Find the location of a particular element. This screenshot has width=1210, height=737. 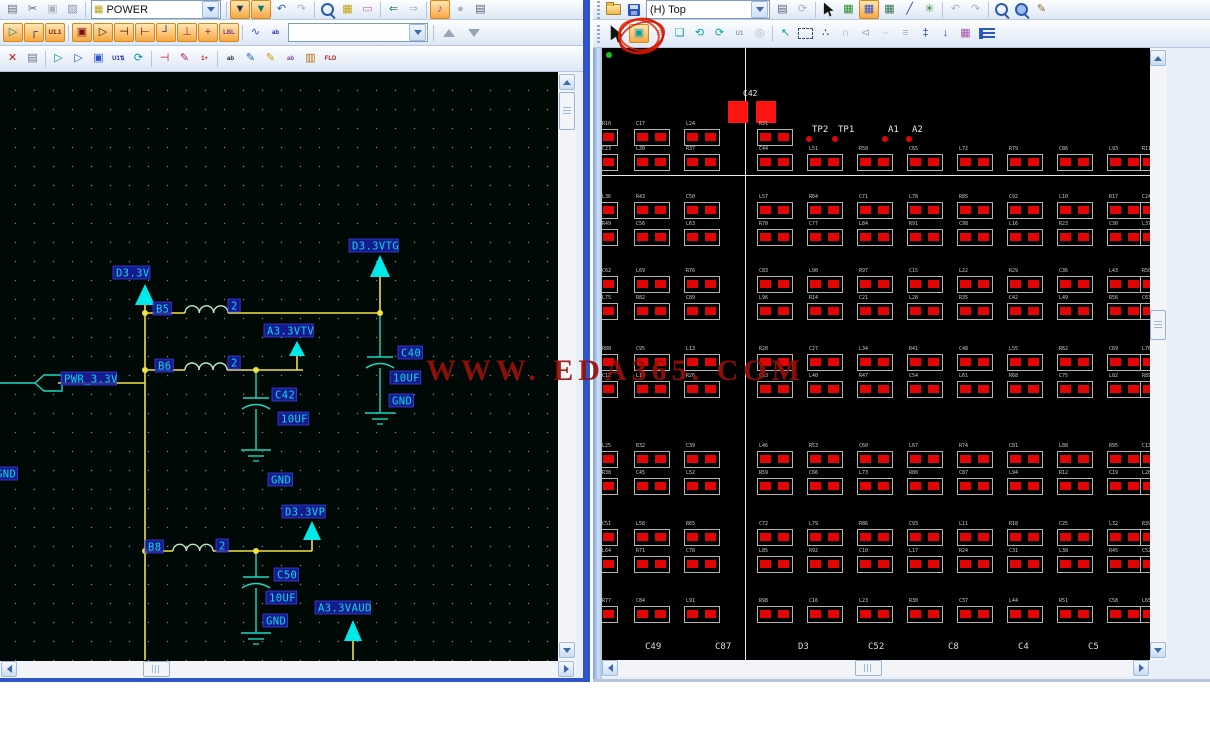

gate-number-icon: U1.1 is located at coordinates (55, 32).